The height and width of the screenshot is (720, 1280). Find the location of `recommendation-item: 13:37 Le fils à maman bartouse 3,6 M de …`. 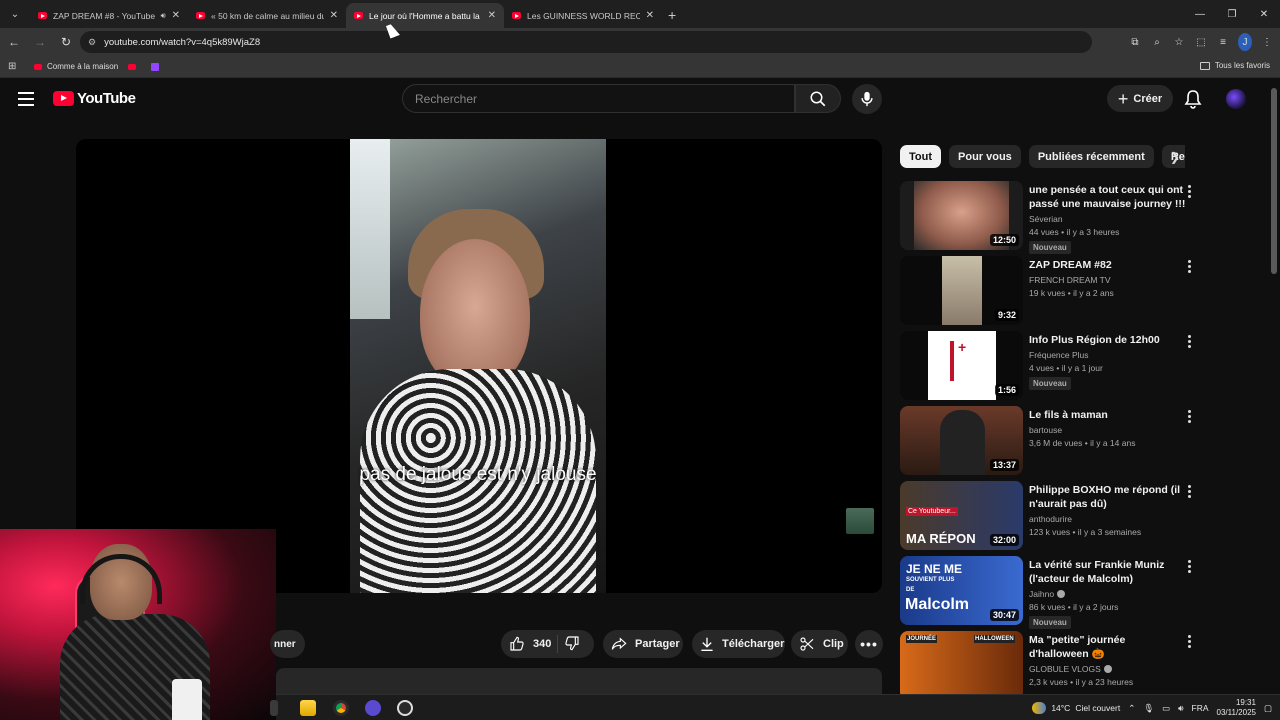

recommendation-item: 13:37 Le fils à maman bartouse 3,6 M de … is located at coordinates (1050, 443).